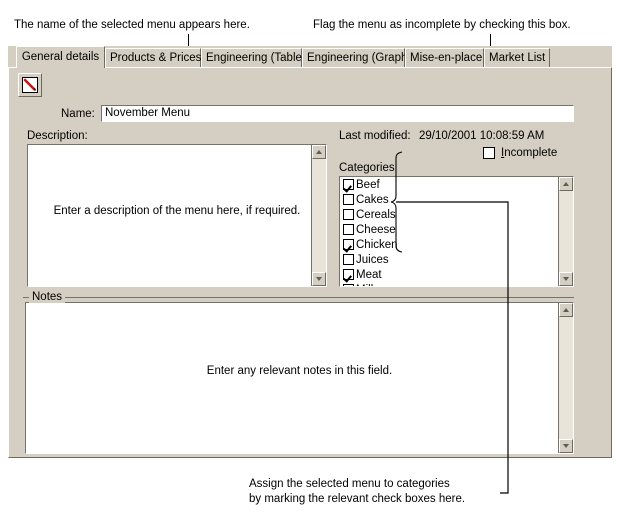 The image size is (620, 520). I want to click on category-label: Cheese, so click(376, 229).